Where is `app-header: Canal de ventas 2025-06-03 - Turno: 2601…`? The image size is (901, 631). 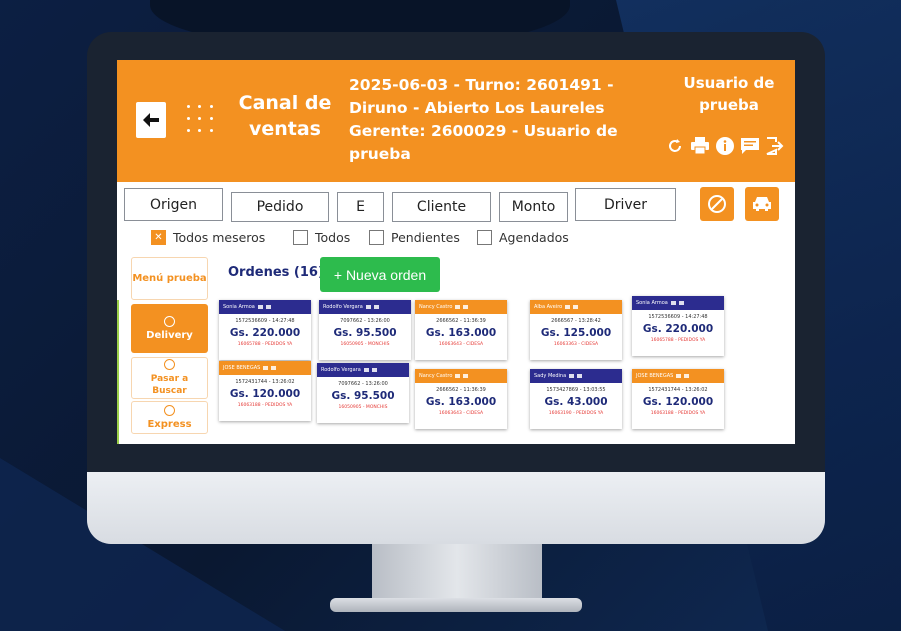 app-header: Canal de ventas 2025-06-03 - Turno: 2601… is located at coordinates (456, 121).